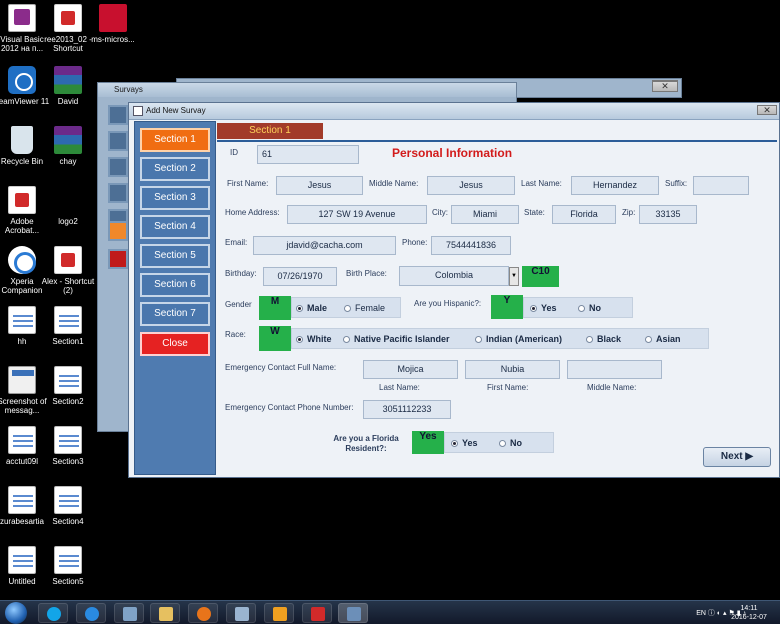  I want to click on emergency-phone-field: 3051112233, so click(407, 409).